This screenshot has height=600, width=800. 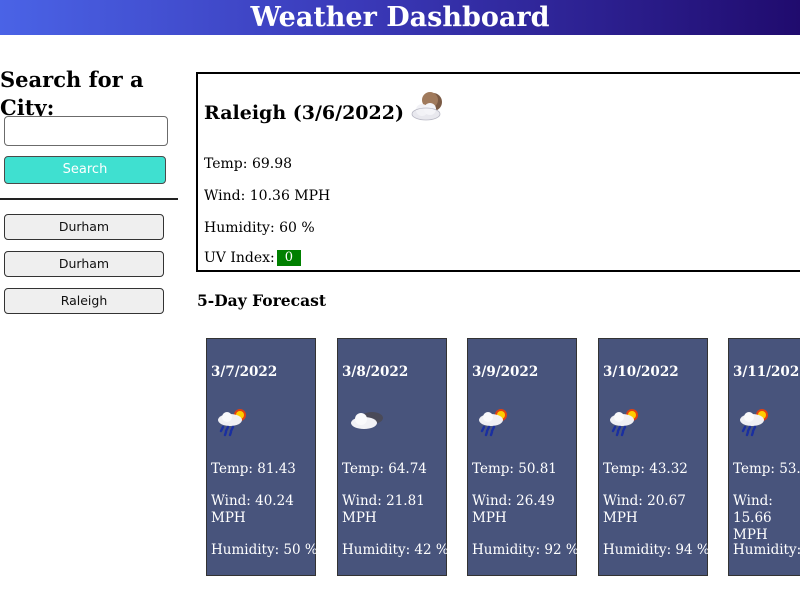 What do you see at coordinates (514, 469) in the screenshot?
I see `forecast-temp: Temp: 50.81` at bounding box center [514, 469].